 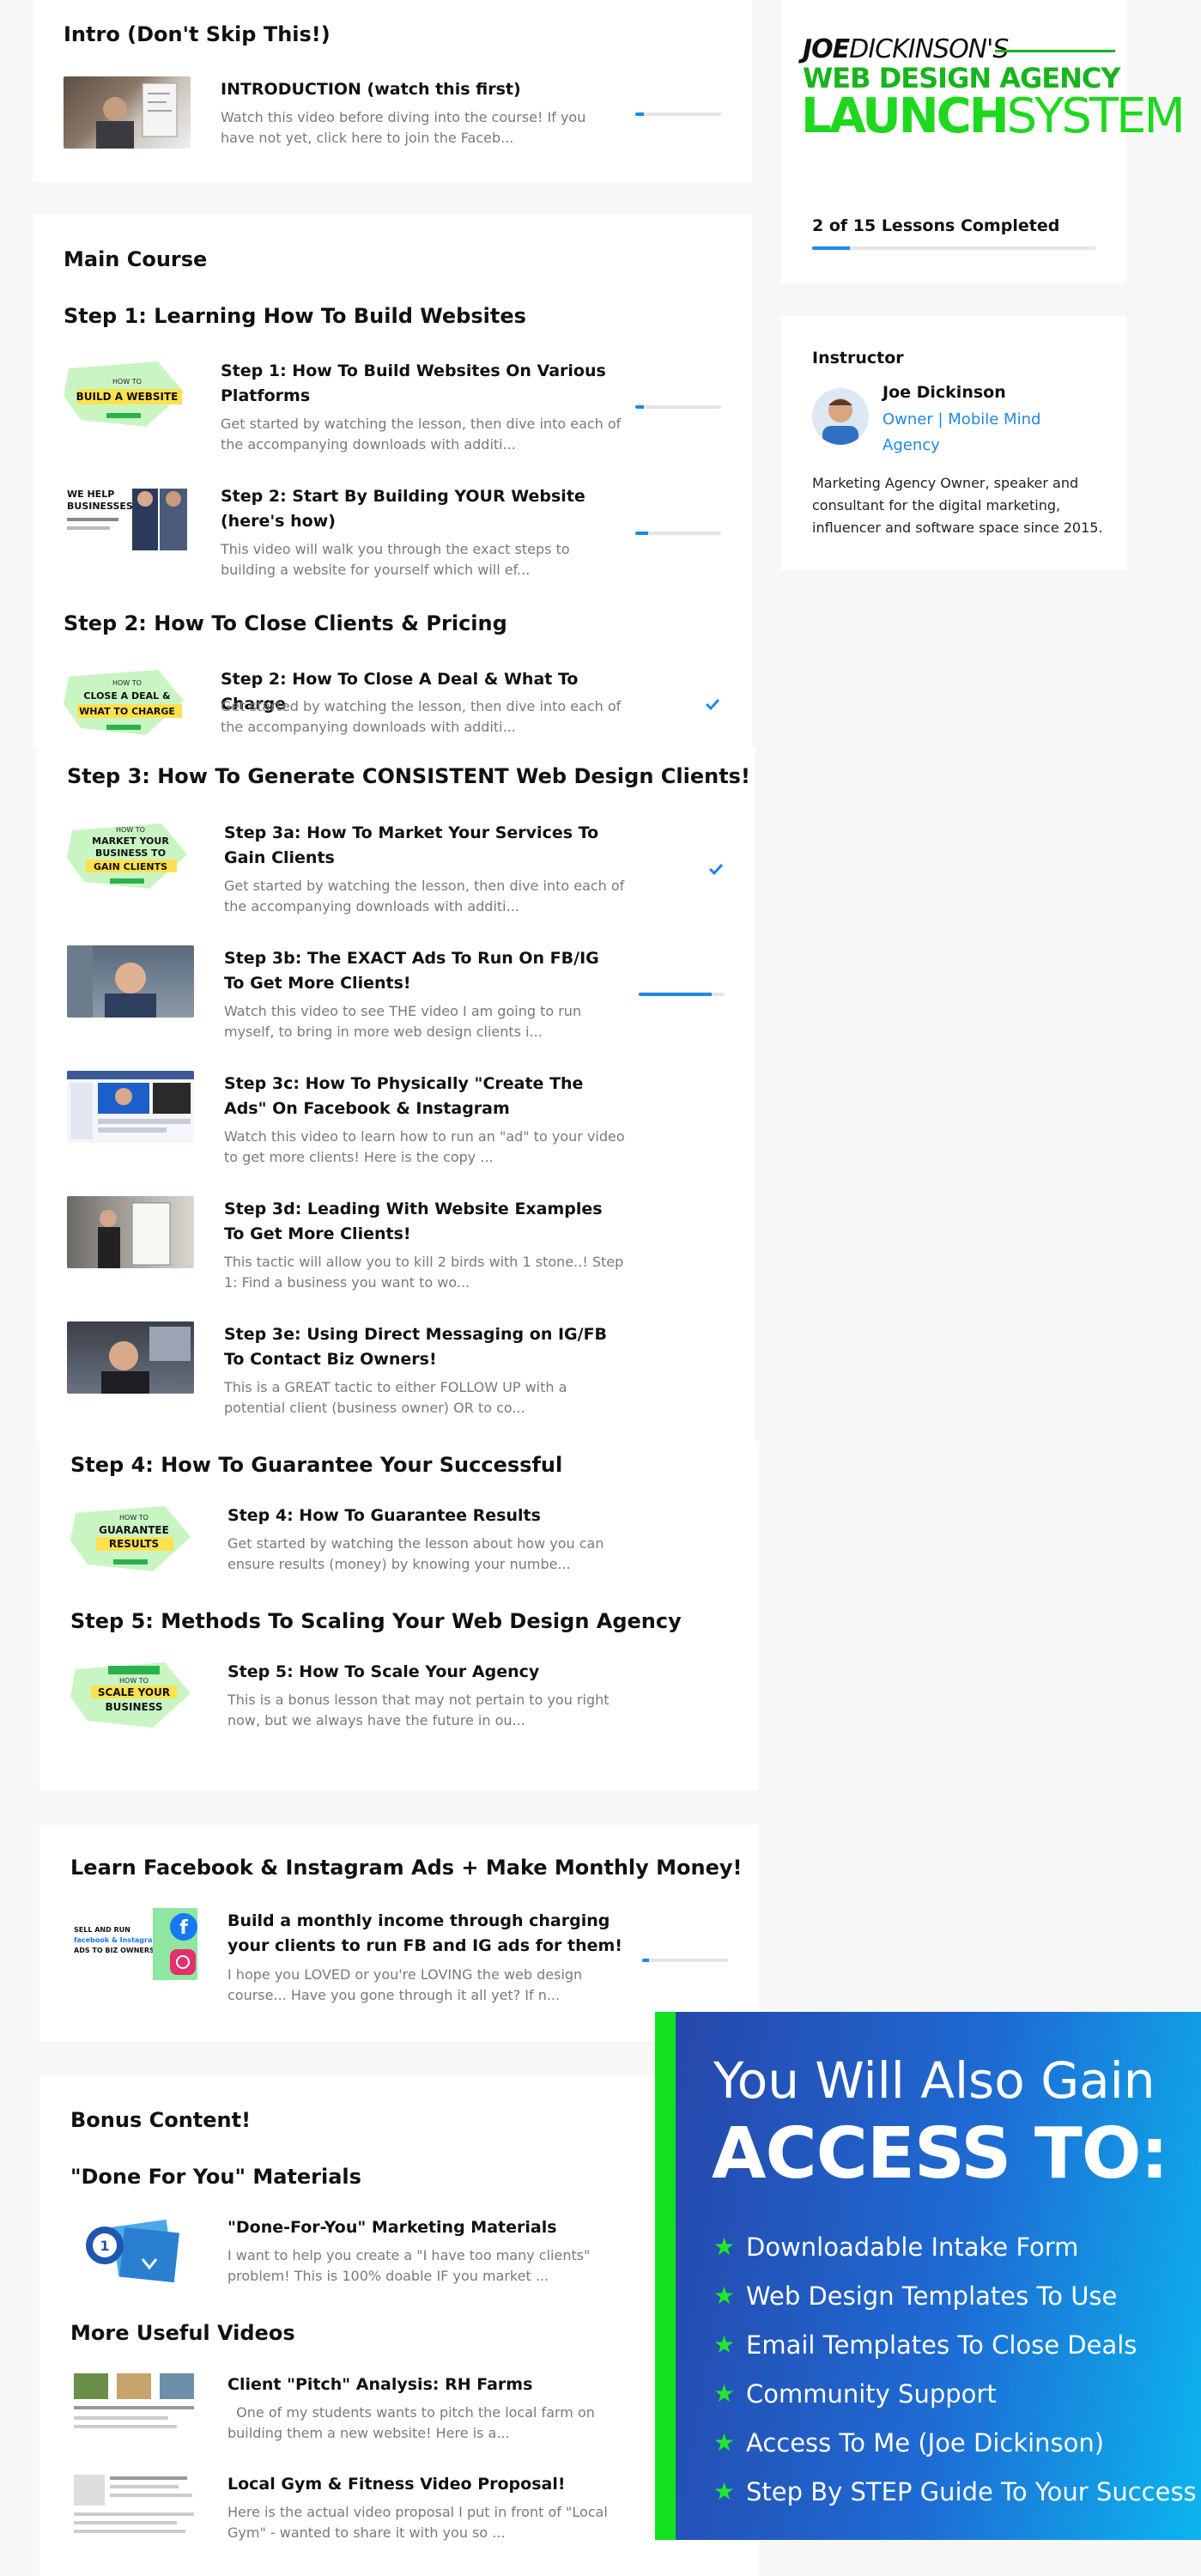 I want to click on lesson-title: Client "Pitch" Analysis: RH Farms, so click(x=424, y=2384).